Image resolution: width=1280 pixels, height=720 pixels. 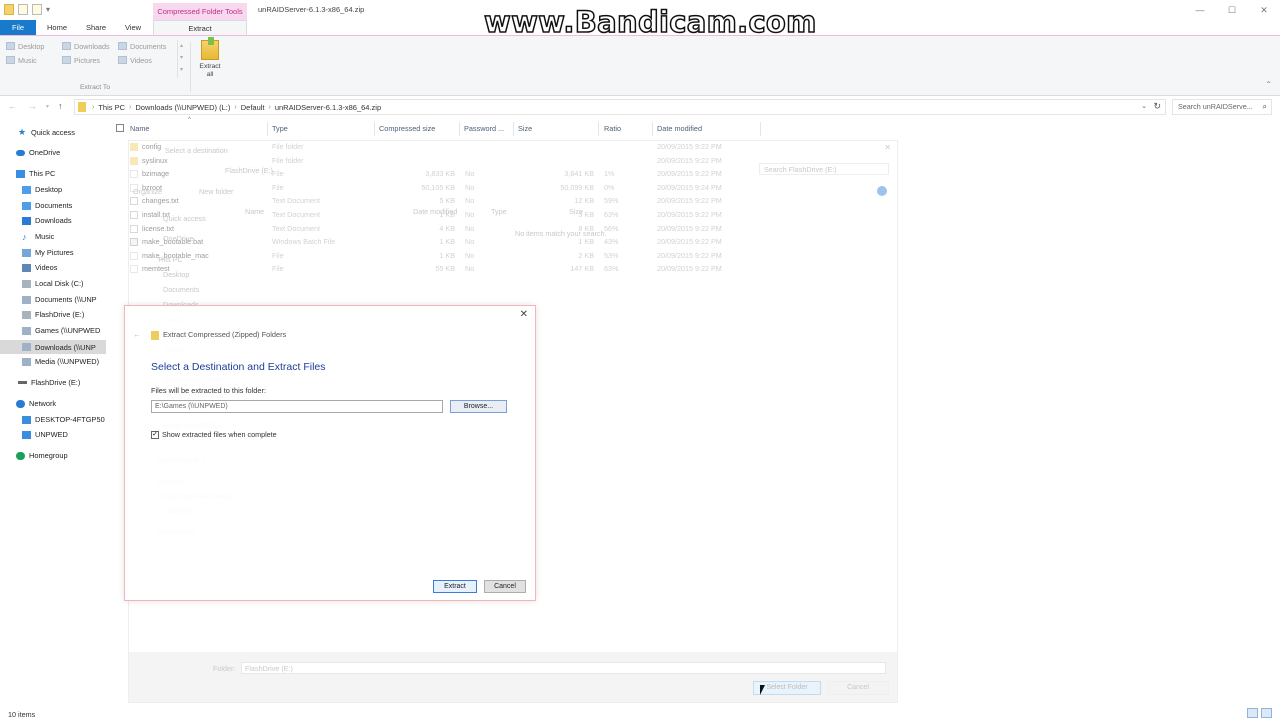 What do you see at coordinates (297, 406) in the screenshot?
I see `destination-path-input: E:\Games (\\UNPWED)` at bounding box center [297, 406].